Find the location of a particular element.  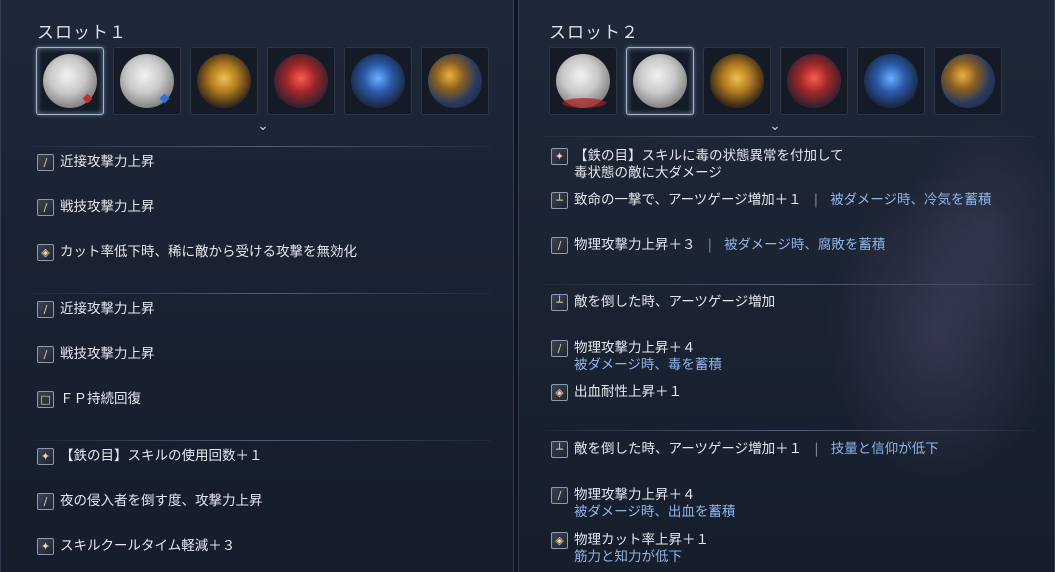

effect-text: 【鉄の目】スキルの使用回数＋１ is located at coordinates (161, 456).